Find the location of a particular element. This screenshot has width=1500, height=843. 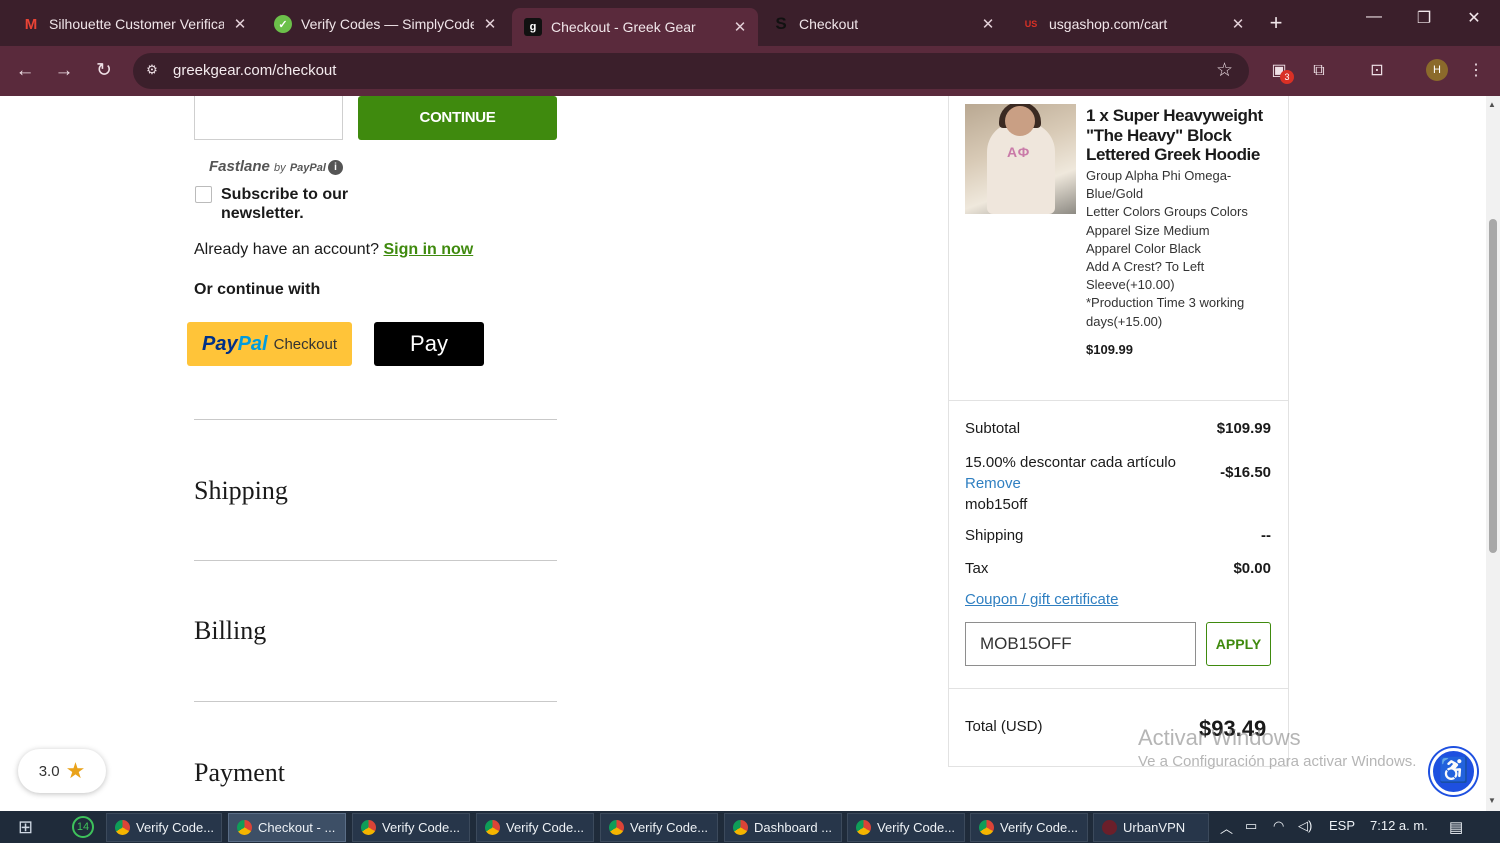

billing-heading: Billing is located at coordinates (230, 631).